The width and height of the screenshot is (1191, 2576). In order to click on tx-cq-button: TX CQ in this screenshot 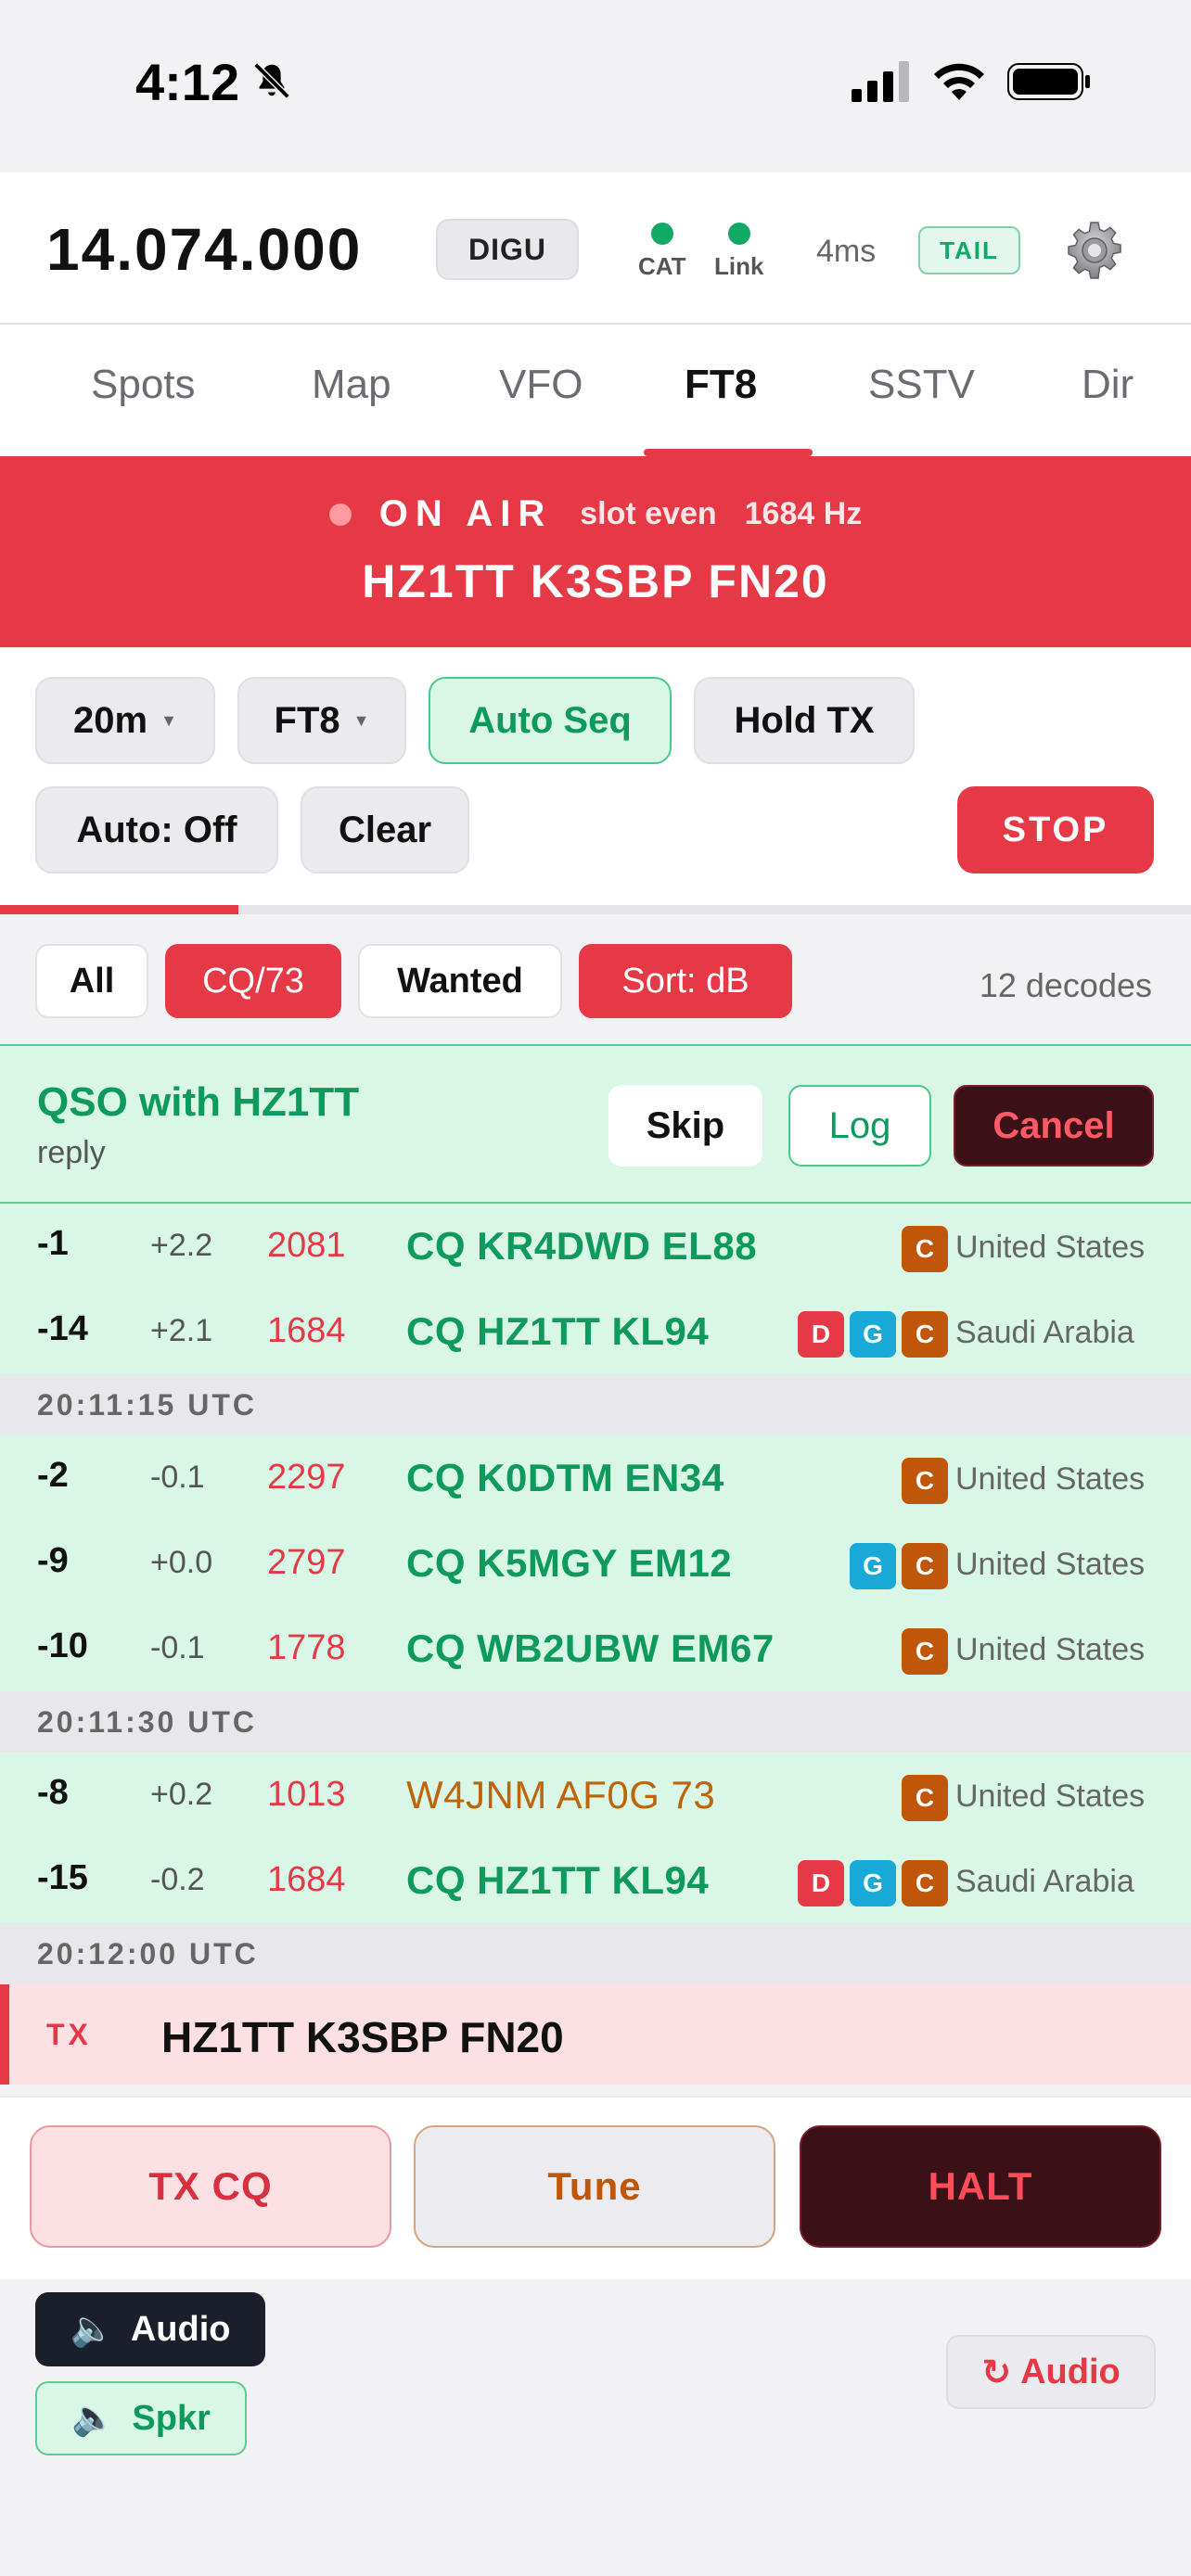, I will do `click(210, 2186)`.